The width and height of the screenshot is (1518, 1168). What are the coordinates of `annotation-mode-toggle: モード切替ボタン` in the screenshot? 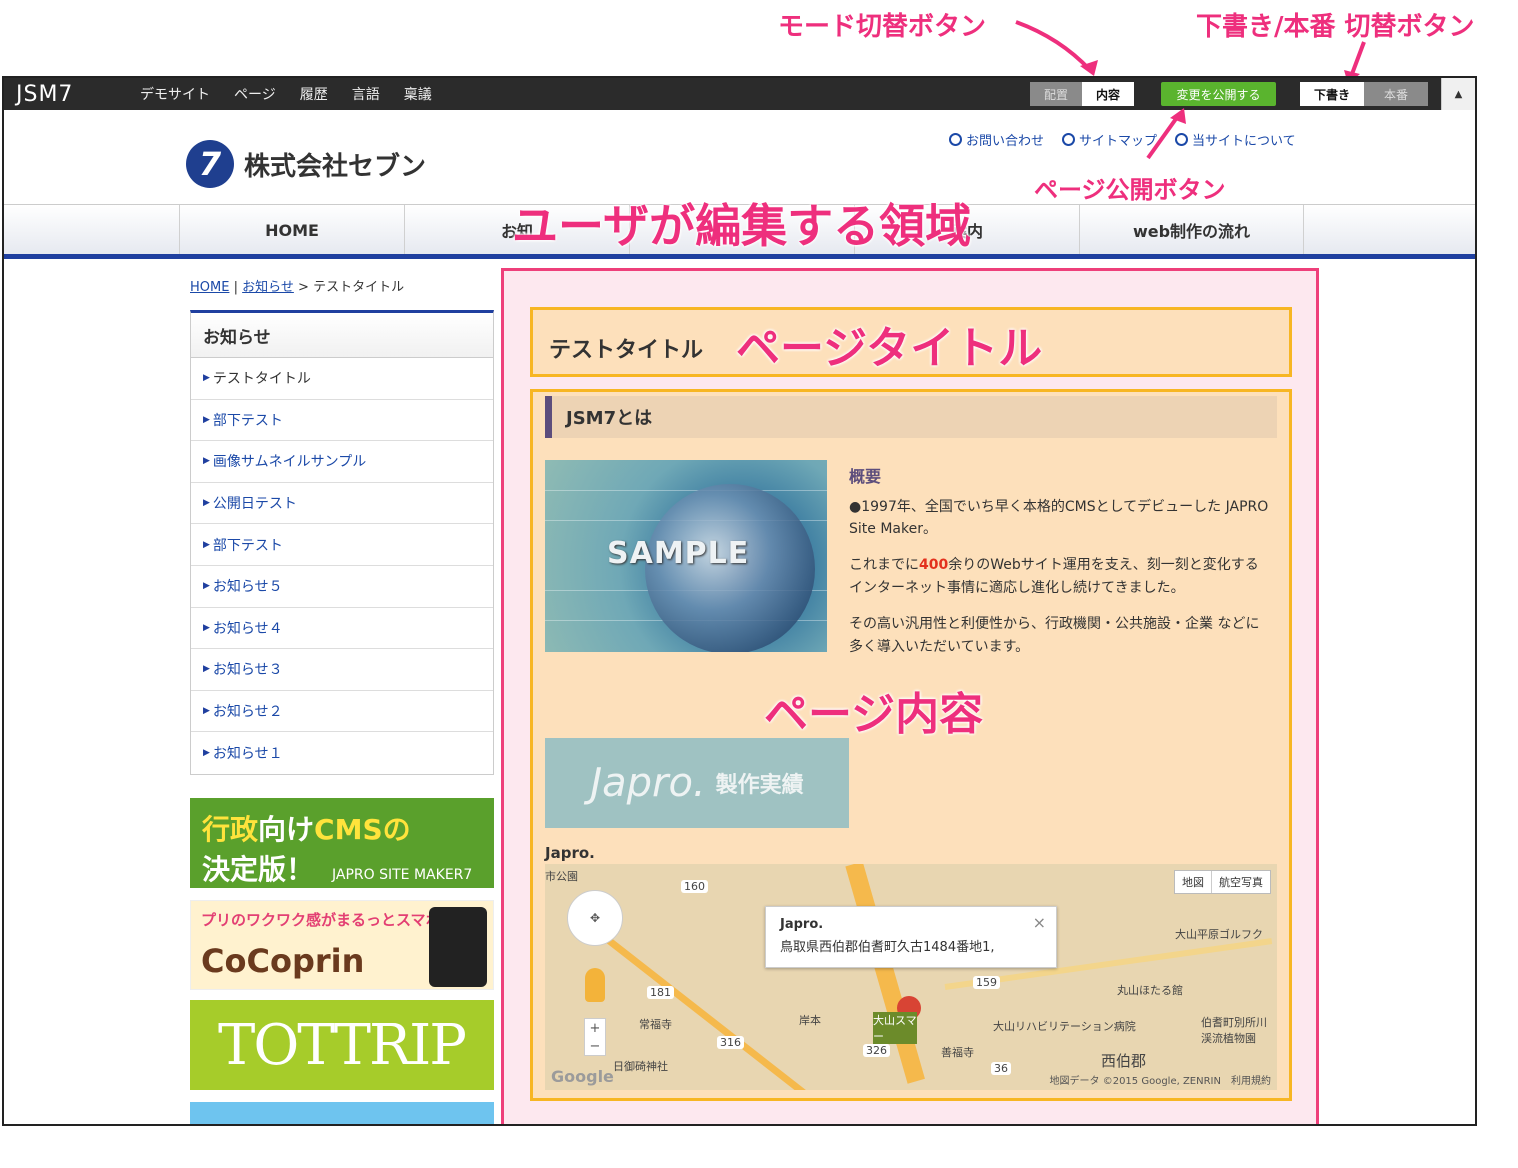 It's located at (882, 27).